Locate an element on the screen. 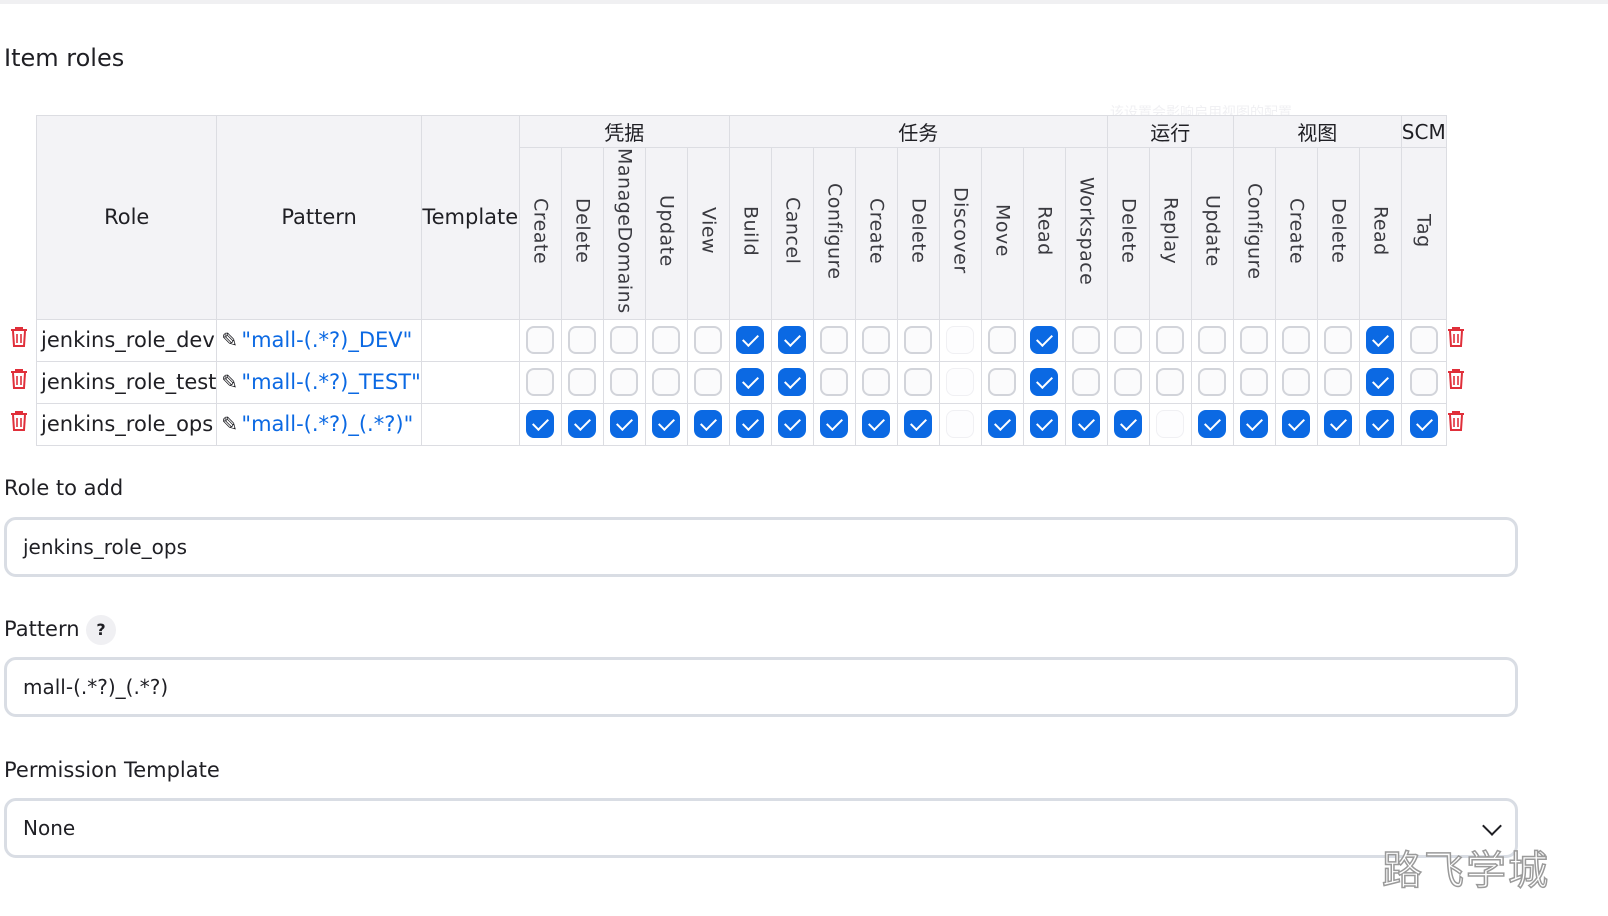  role-pattern-link: "mall-(.*?)_TEST" is located at coordinates (330, 382).